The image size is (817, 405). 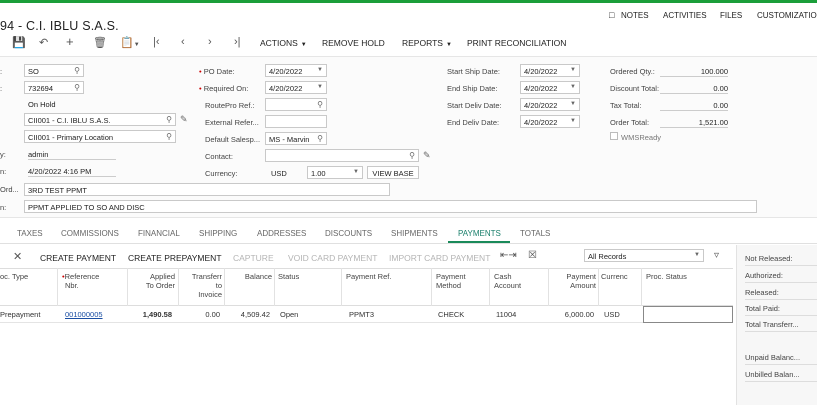 I want to click on actions-menu: ACTIONS ▼, so click(x=283, y=43).